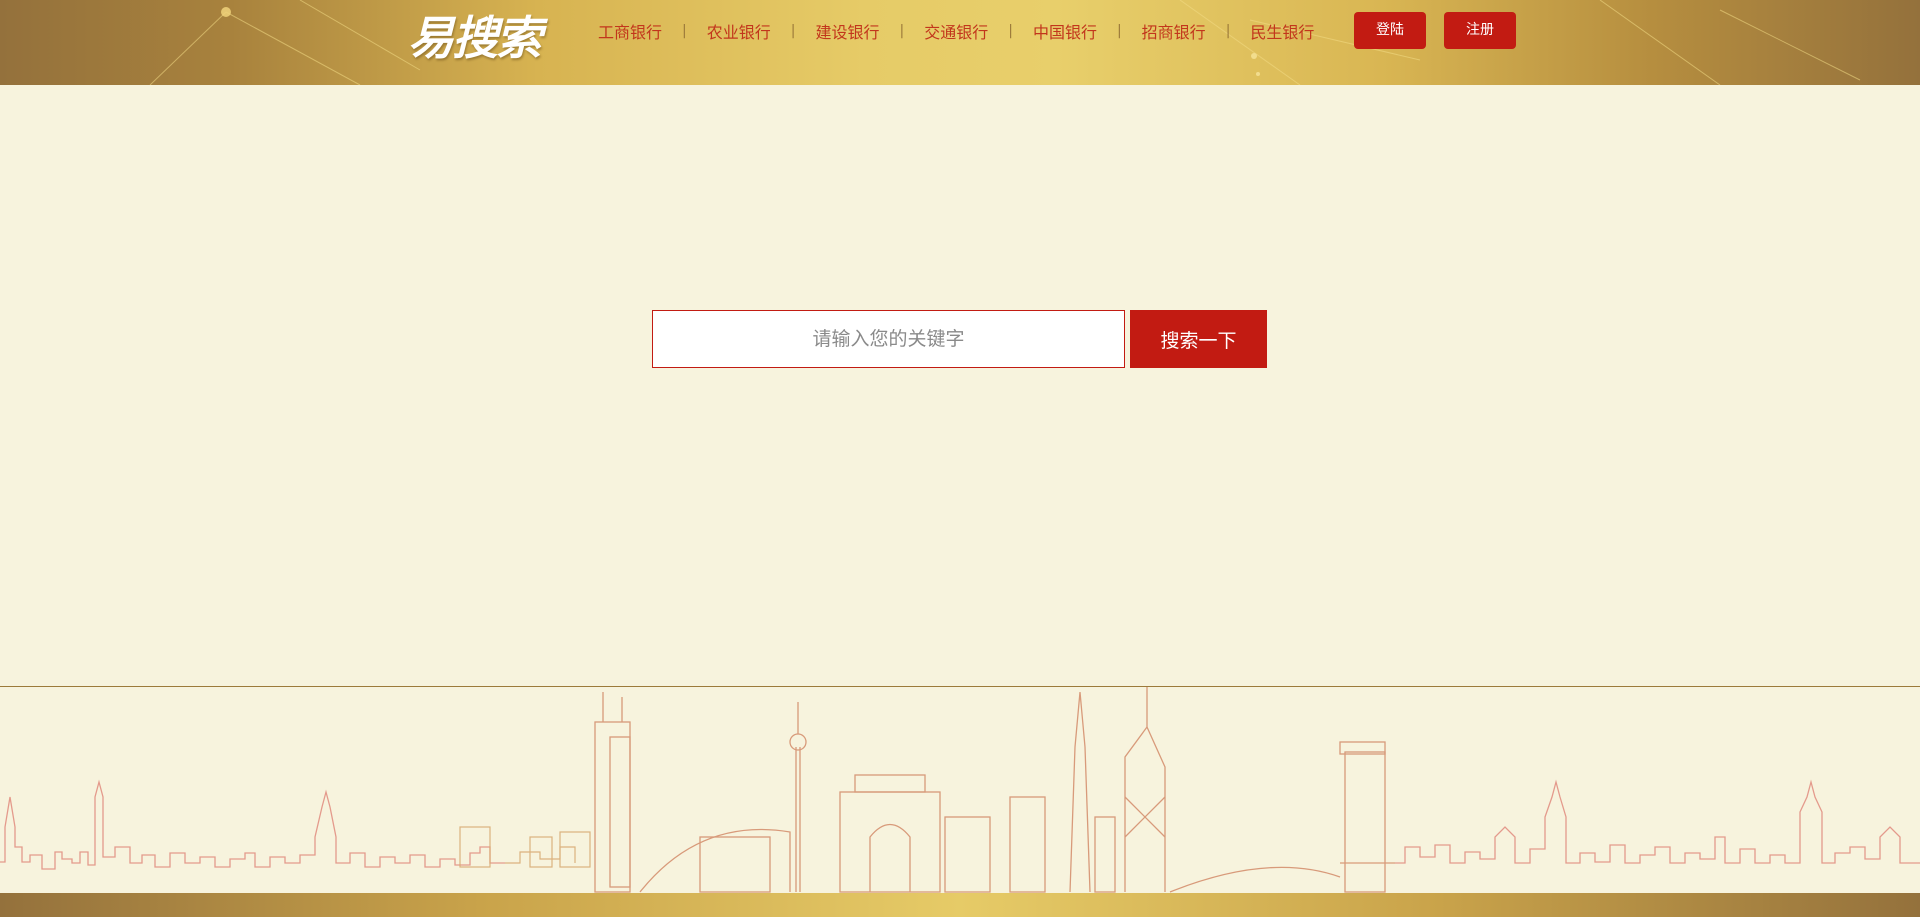 The image size is (1920, 917). Describe the element at coordinates (630, 31) in the screenshot. I see `nav-item-bank: 工商银行` at that location.